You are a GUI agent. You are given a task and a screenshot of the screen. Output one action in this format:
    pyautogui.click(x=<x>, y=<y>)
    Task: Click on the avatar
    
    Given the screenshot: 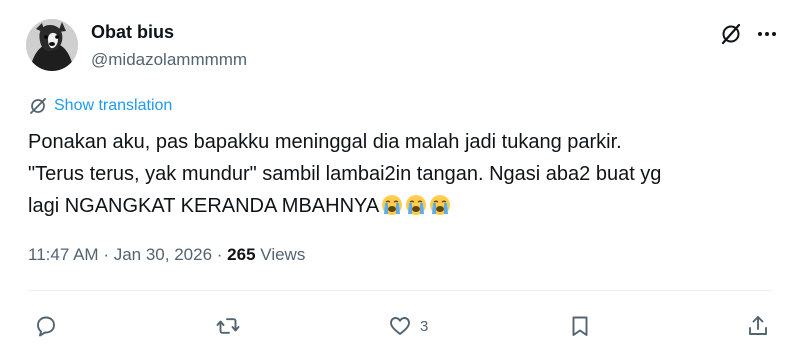 What is the action you would take?
    pyautogui.click(x=52, y=45)
    